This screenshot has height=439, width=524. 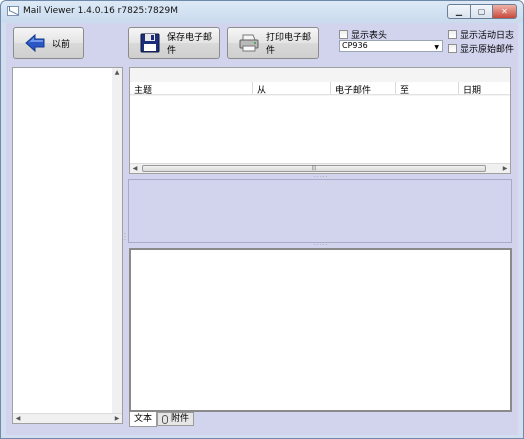 I want to click on tab-text: 文本, so click(x=143, y=419).